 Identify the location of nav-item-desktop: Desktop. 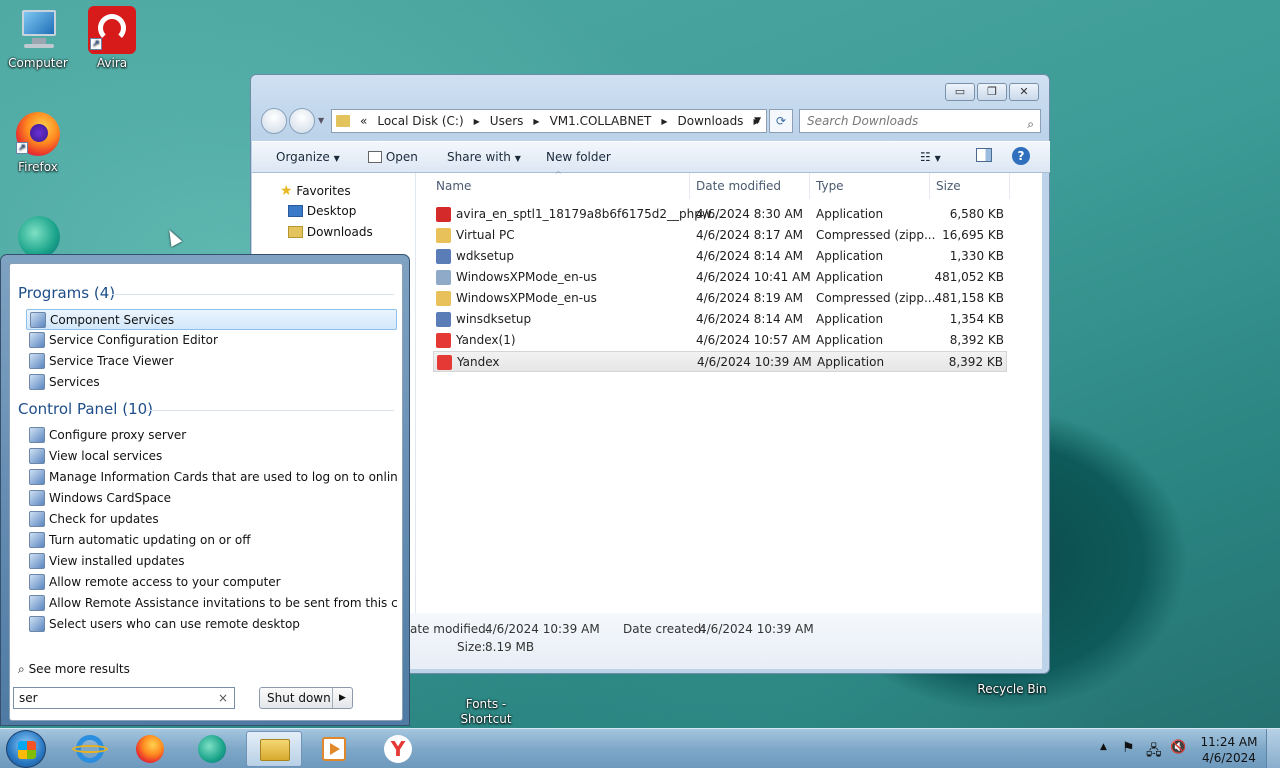
(322, 211).